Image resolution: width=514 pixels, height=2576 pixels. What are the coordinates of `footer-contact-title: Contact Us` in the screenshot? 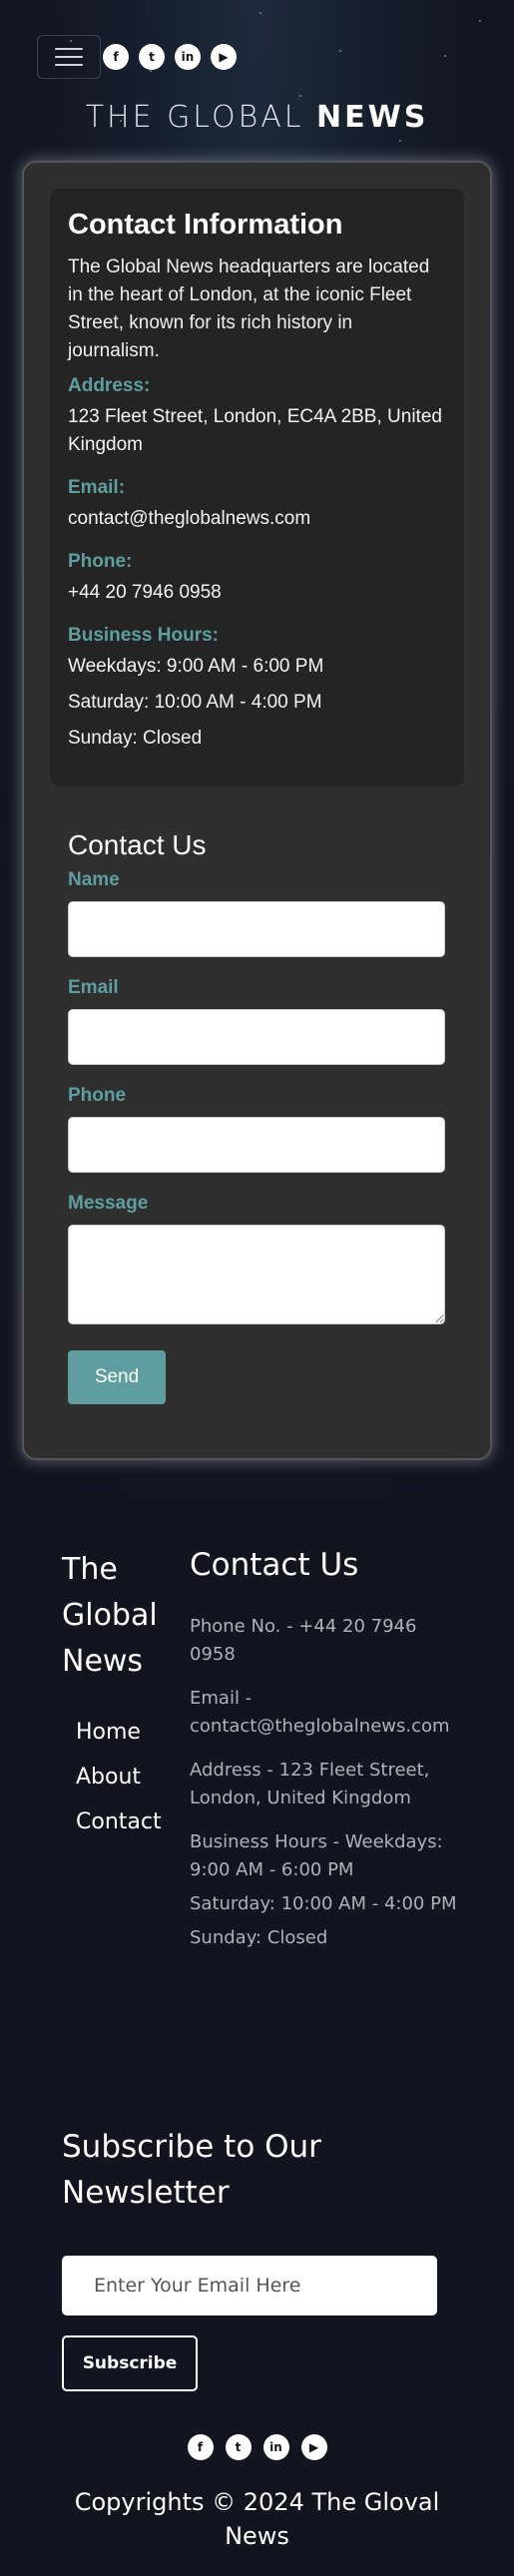 It's located at (274, 1565).